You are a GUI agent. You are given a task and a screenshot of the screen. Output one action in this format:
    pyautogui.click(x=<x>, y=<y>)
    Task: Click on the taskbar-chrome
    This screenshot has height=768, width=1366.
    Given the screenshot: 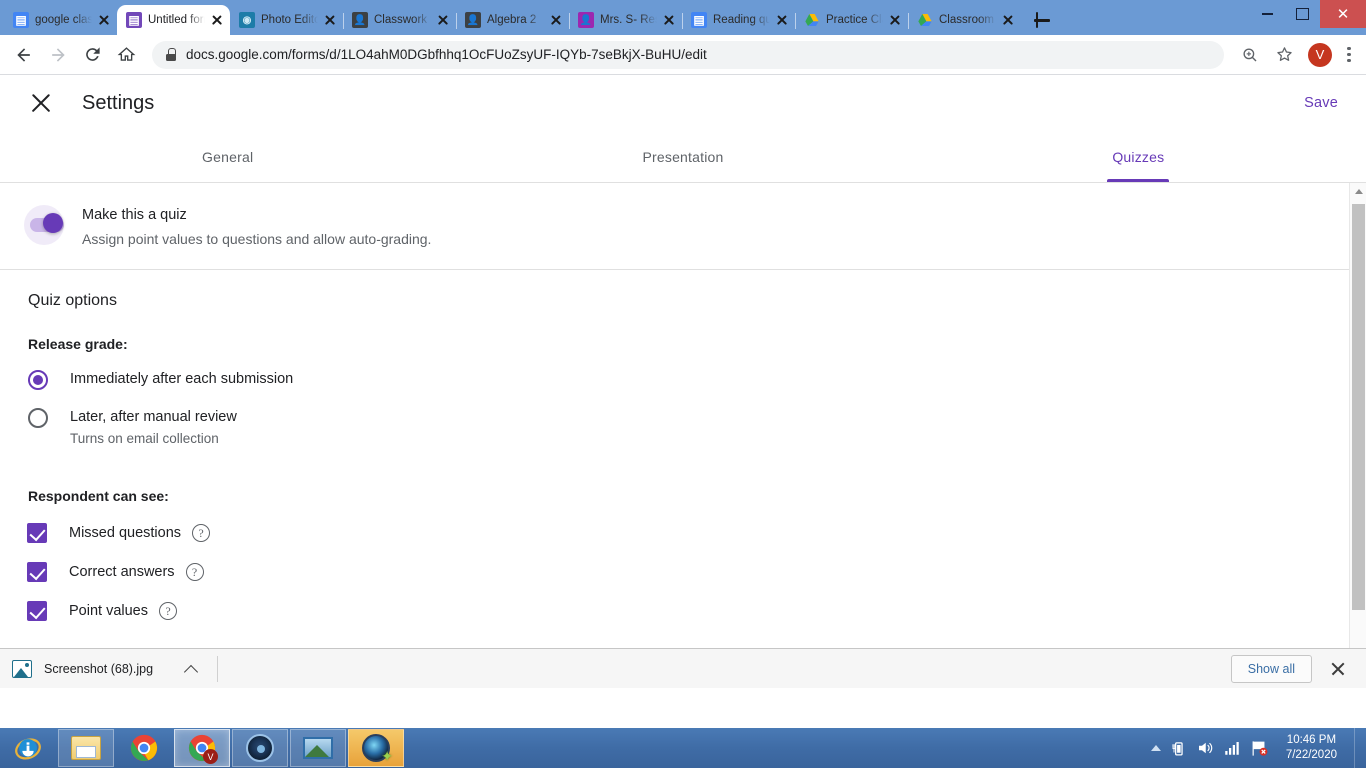 What is the action you would take?
    pyautogui.click(x=144, y=748)
    